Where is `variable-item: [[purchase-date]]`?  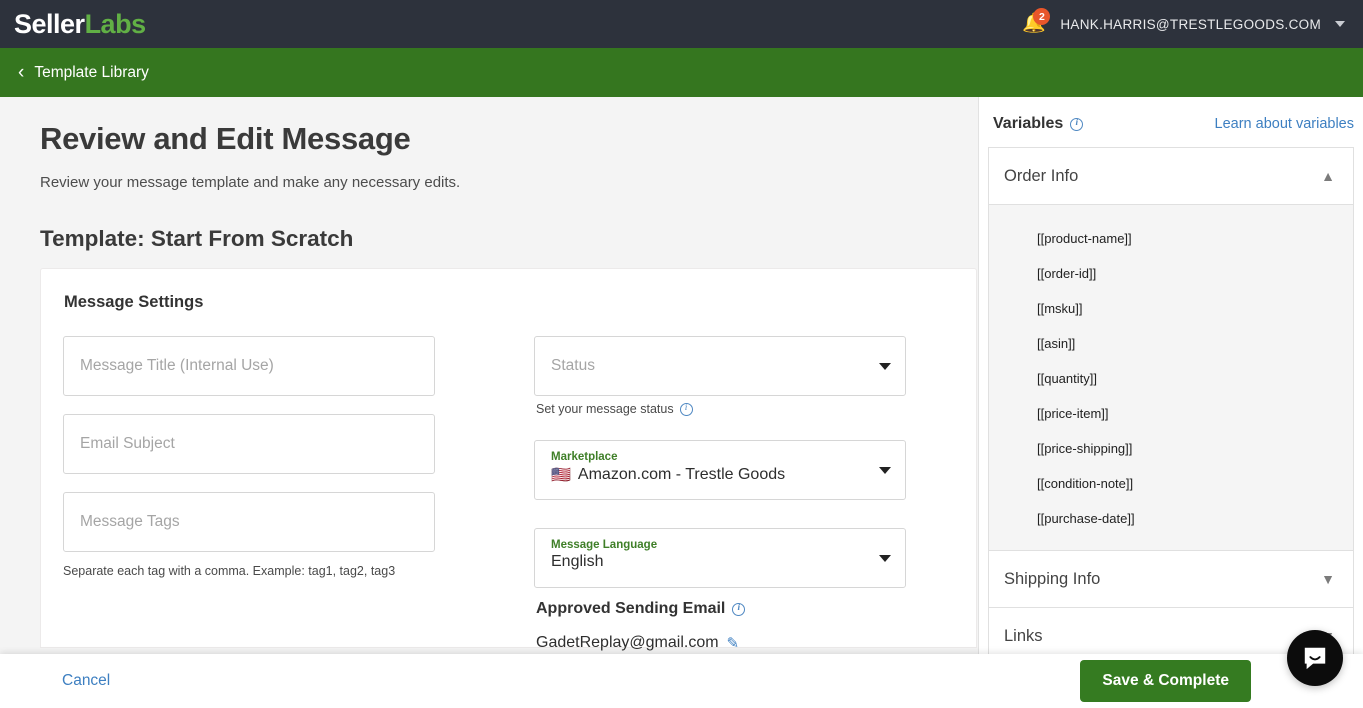
variable-item: [[purchase-date]] is located at coordinates (1171, 518).